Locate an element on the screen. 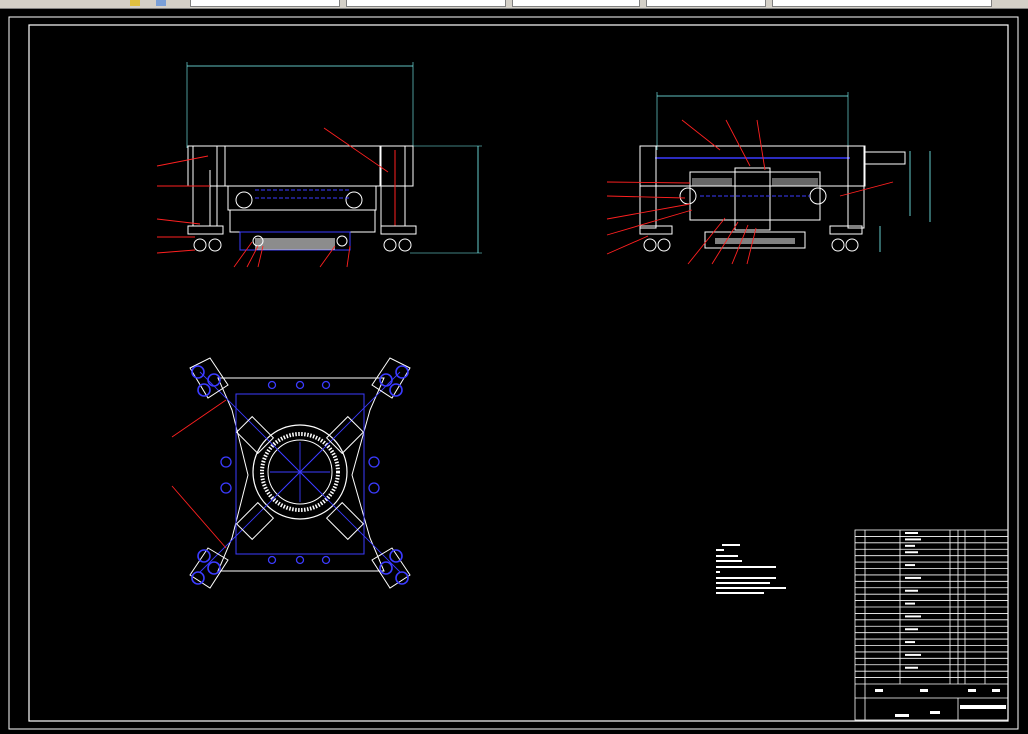 The width and height of the screenshot is (1028, 734). color-dropdown is located at coordinates (426, 3).